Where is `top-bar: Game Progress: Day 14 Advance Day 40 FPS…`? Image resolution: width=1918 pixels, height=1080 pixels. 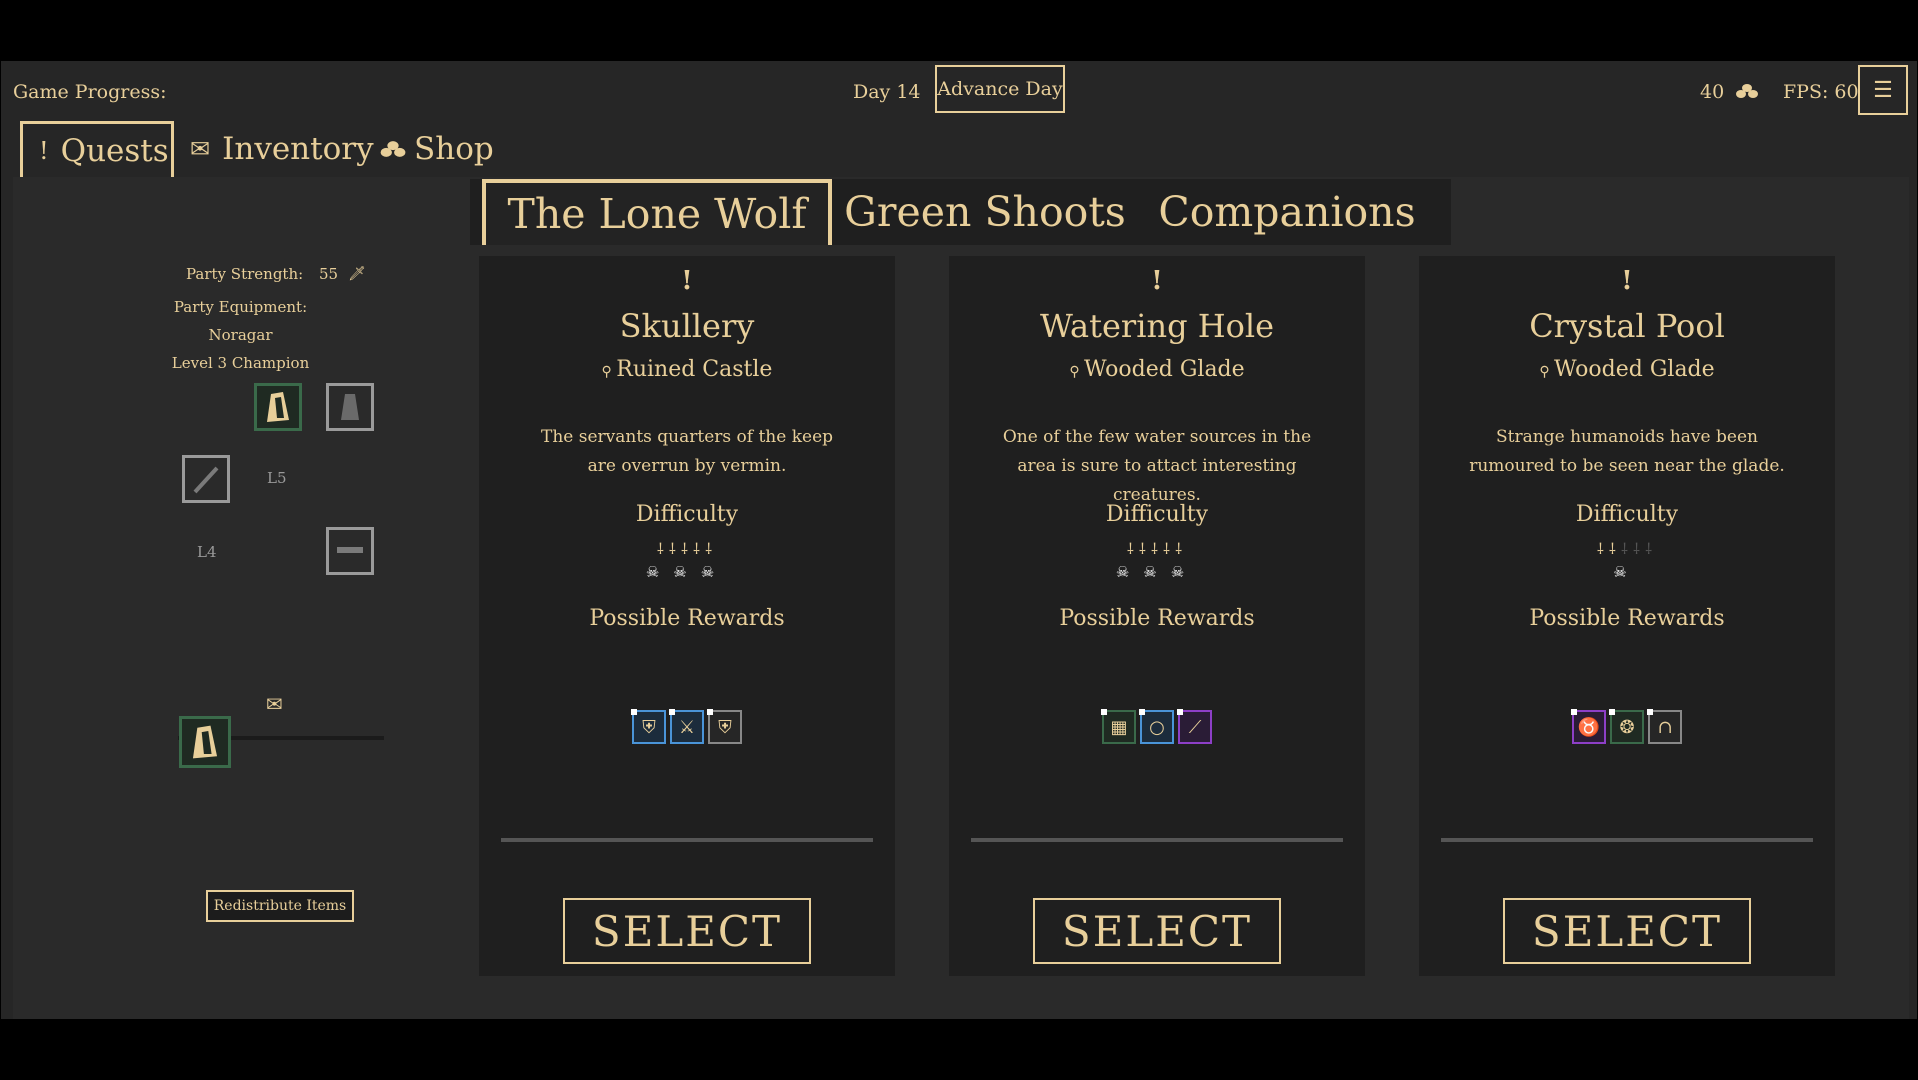 top-bar: Game Progress: Day 14 Advance Day 40 FPS… is located at coordinates (959, 91).